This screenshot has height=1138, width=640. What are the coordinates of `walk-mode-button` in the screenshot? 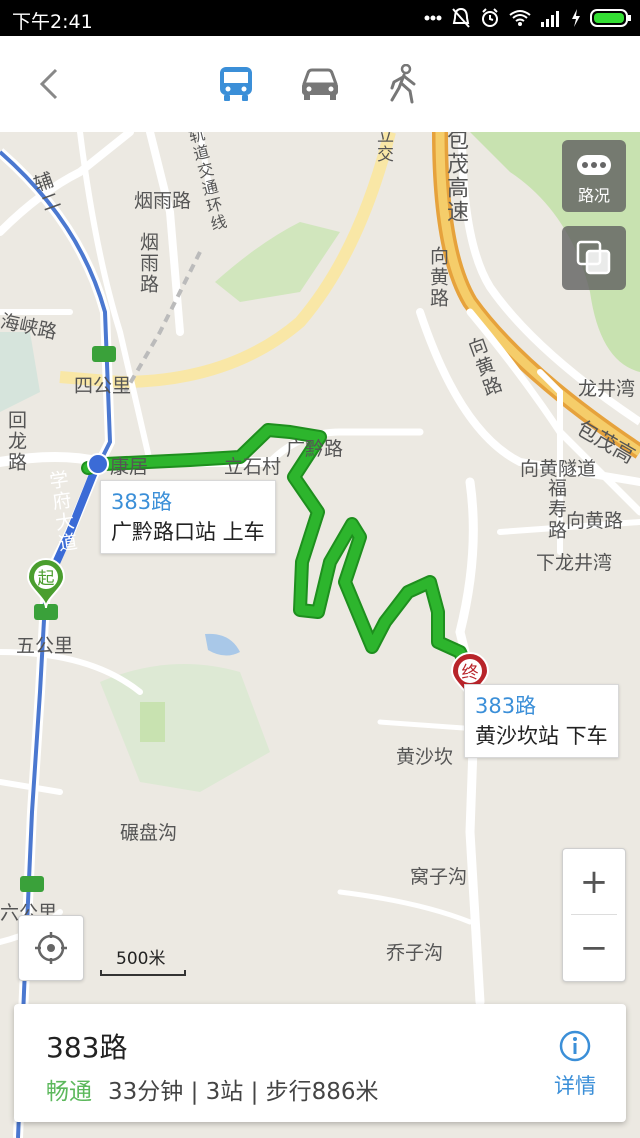 It's located at (404, 84).